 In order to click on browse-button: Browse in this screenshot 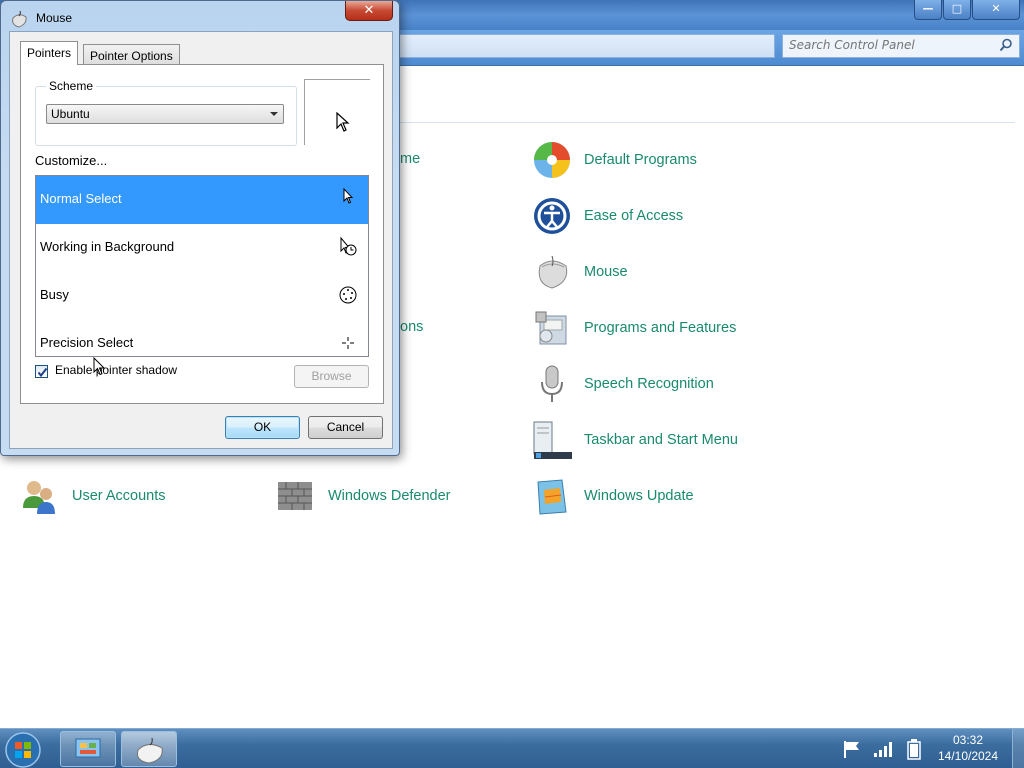, I will do `click(331, 376)`.